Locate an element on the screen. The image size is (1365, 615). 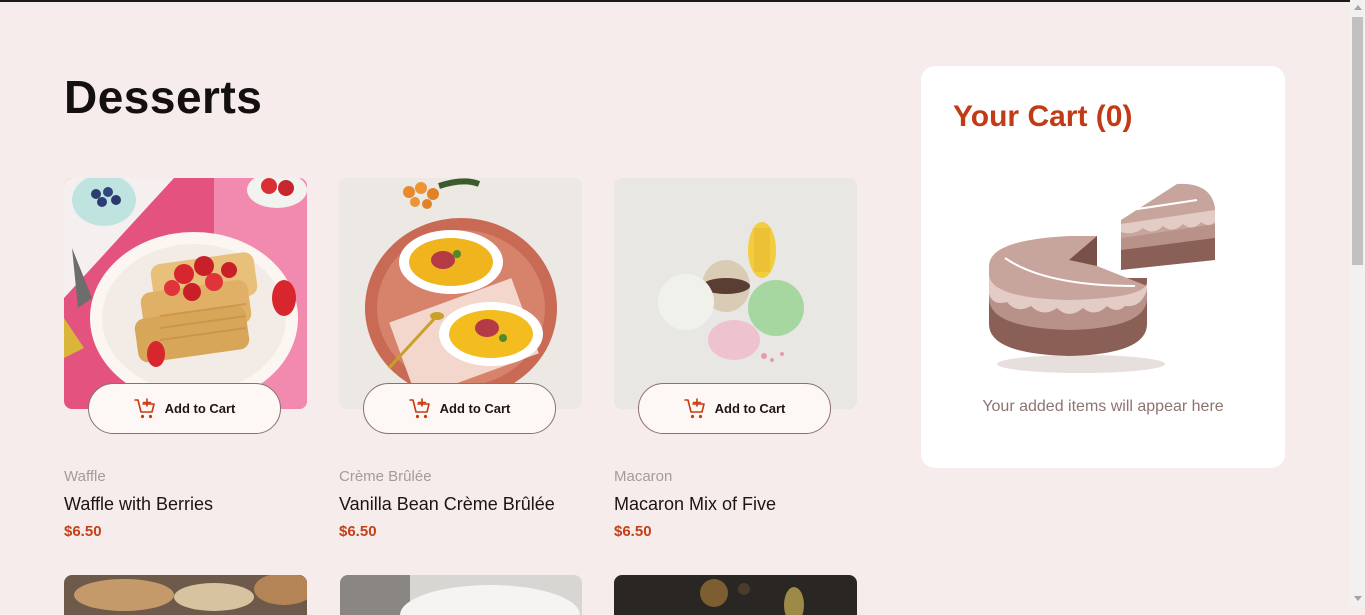
cart-empty-message: Your added items will appear here is located at coordinates (1103, 406).